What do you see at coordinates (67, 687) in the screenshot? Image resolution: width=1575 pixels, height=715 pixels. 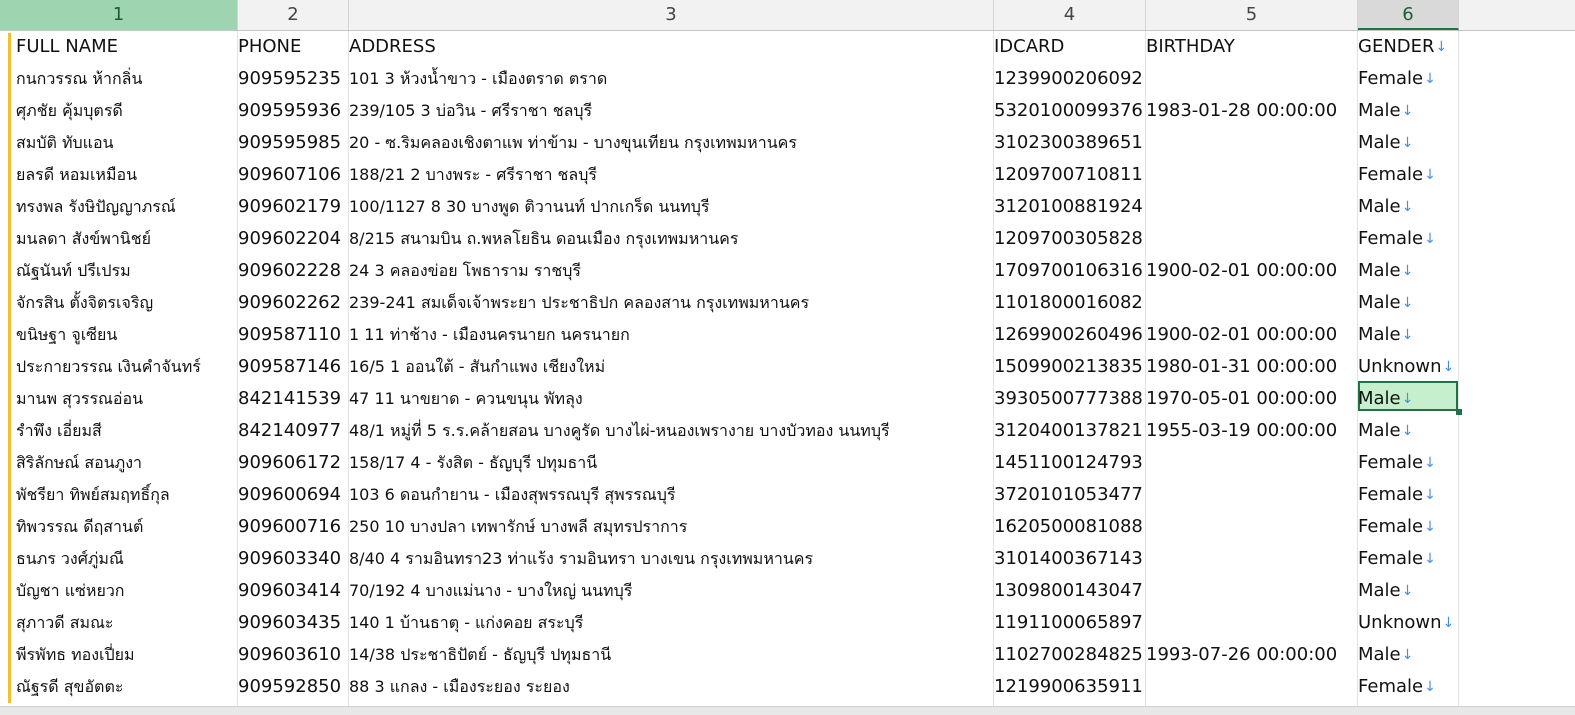 I see `cell-full-name: ณัฐรดี สุขอัตตะ` at bounding box center [67, 687].